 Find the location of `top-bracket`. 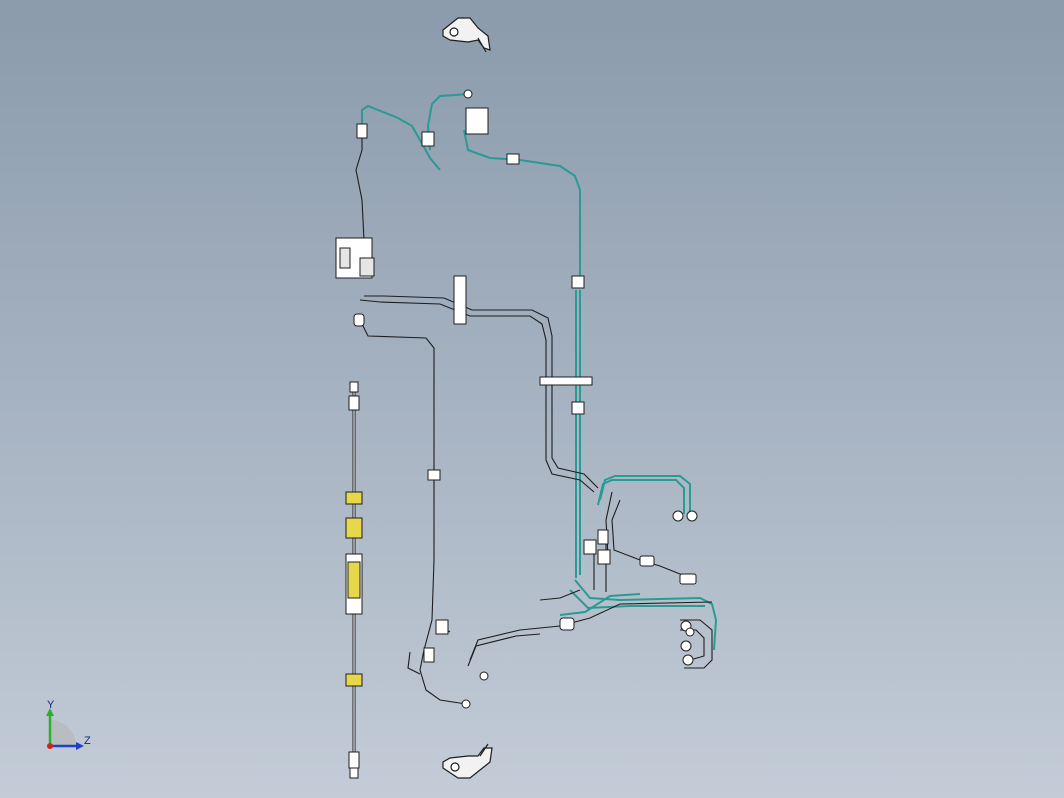

top-bracket is located at coordinates (466, 35).